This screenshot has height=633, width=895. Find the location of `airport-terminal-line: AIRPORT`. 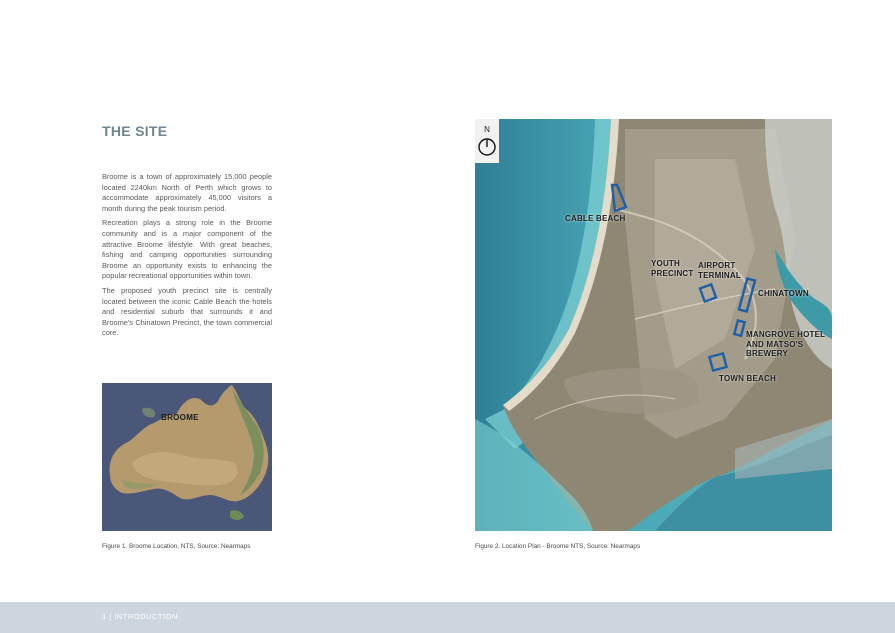

airport-terminal-line: AIRPORT is located at coordinates (717, 265).